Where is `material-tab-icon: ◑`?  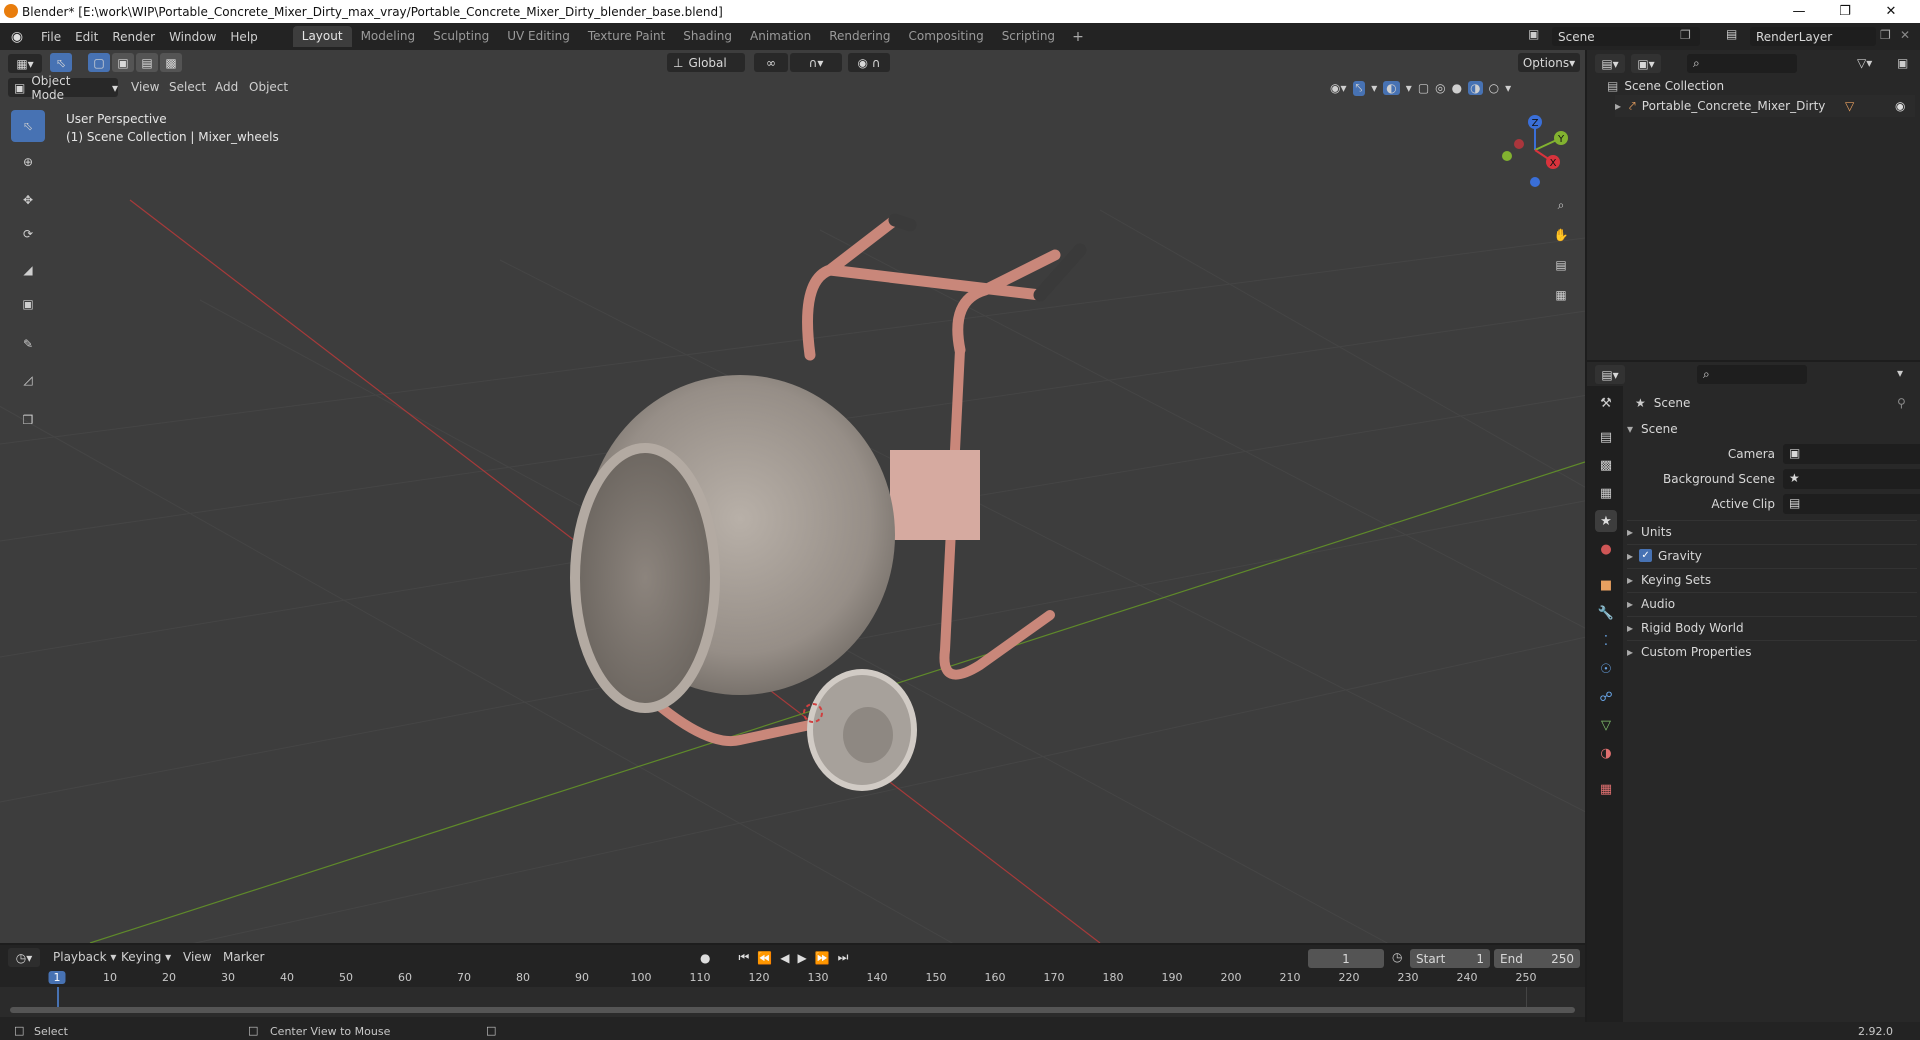 material-tab-icon: ◑ is located at coordinates (1606, 753).